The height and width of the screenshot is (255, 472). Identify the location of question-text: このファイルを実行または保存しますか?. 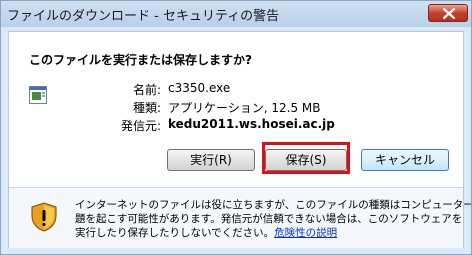
(140, 60).